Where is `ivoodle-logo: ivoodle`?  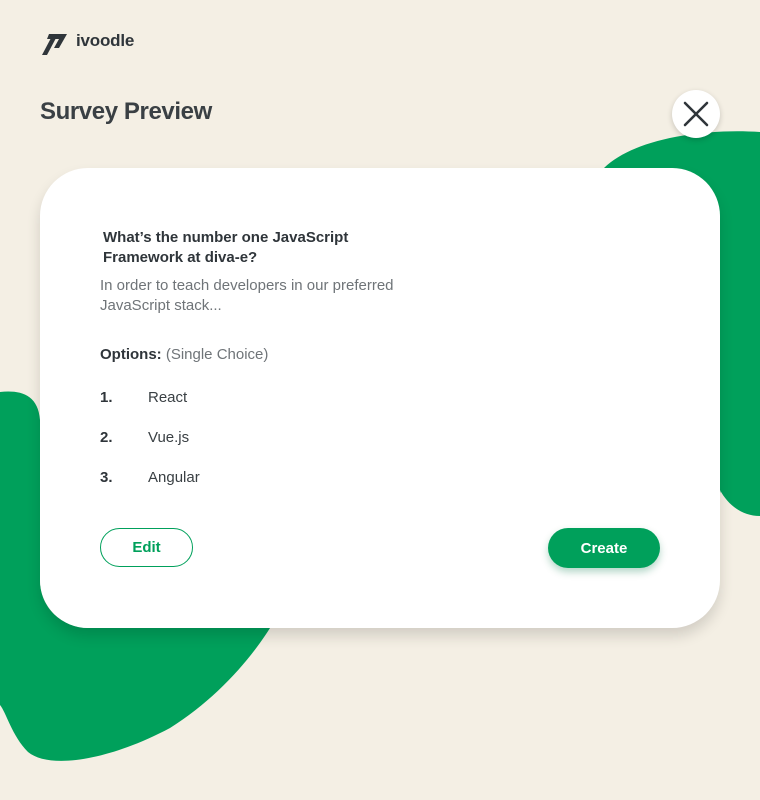
ivoodle-logo: ivoodle is located at coordinates (87, 41).